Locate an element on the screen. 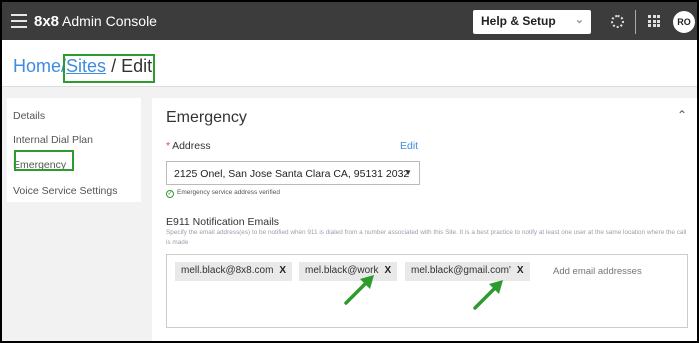 The height and width of the screenshot is (343, 699). email-chip-label: mell.black@8x8.com is located at coordinates (227, 270).